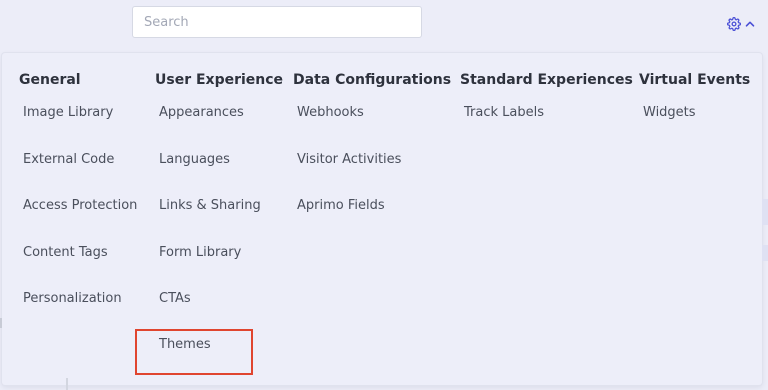  I want to click on chevron-up-icon, so click(750, 24).